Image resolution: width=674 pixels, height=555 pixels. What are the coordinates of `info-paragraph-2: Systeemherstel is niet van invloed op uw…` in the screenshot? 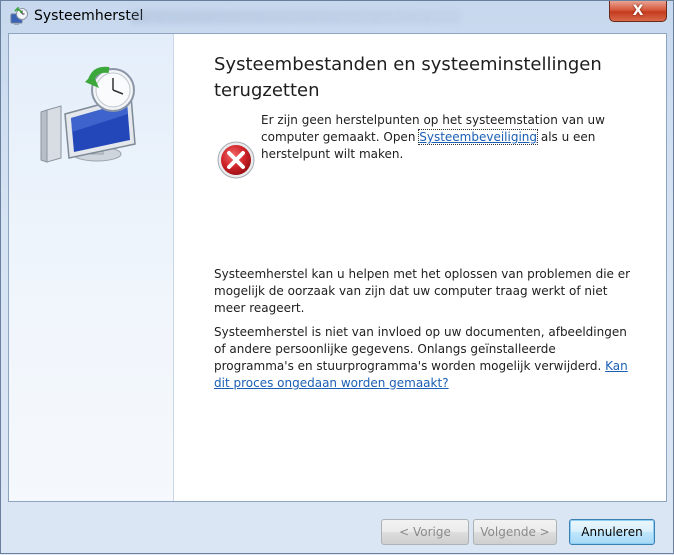 It's located at (424, 358).